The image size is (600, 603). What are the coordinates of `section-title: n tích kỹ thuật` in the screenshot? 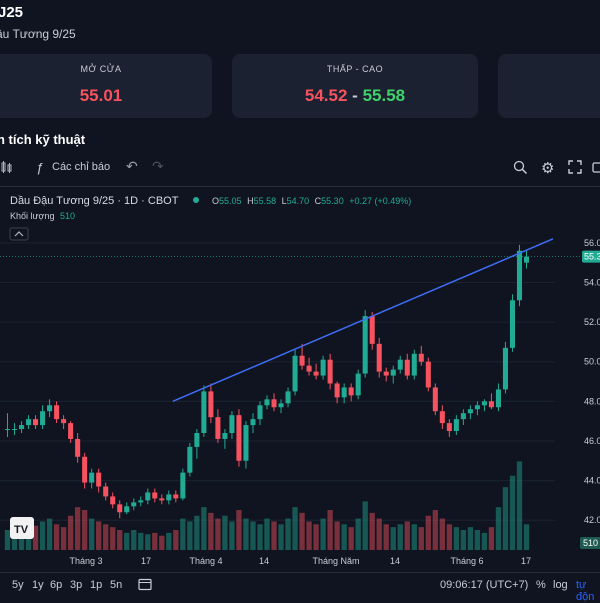 It's located at (43, 139).